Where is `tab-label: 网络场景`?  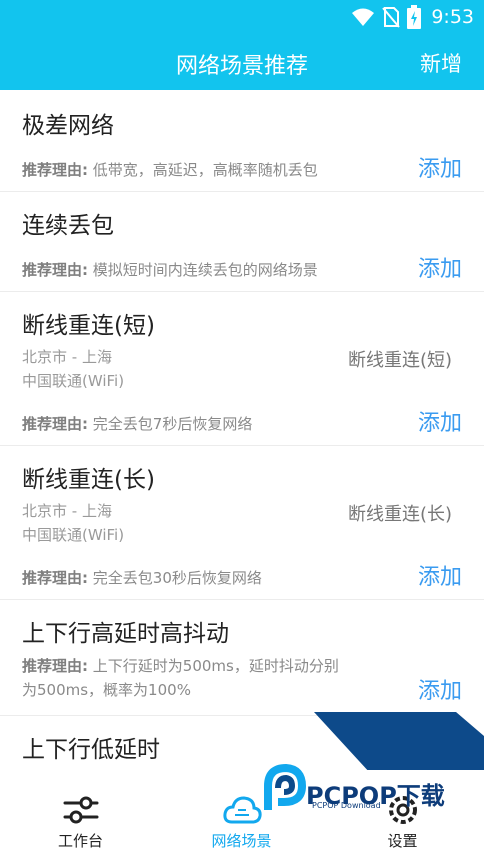
tab-label: 网络场景 is located at coordinates (241, 841).